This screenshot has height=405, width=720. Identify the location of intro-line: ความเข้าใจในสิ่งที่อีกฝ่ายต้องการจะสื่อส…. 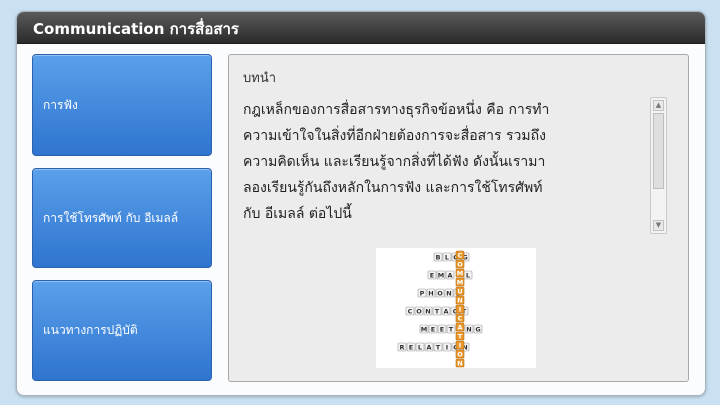
(394, 136).